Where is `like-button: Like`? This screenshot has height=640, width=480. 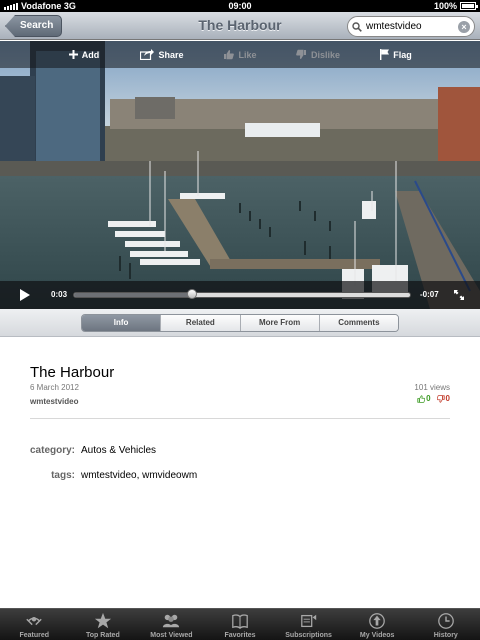 like-button: Like is located at coordinates (240, 54).